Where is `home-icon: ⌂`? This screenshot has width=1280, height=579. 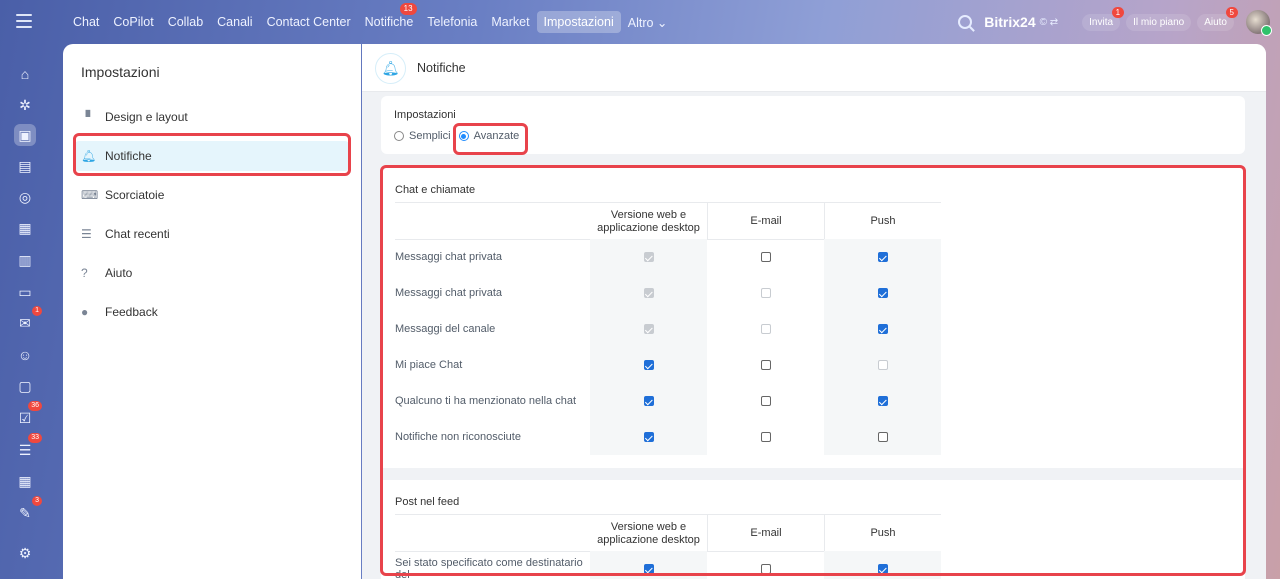
home-icon: ⌂ is located at coordinates (25, 74).